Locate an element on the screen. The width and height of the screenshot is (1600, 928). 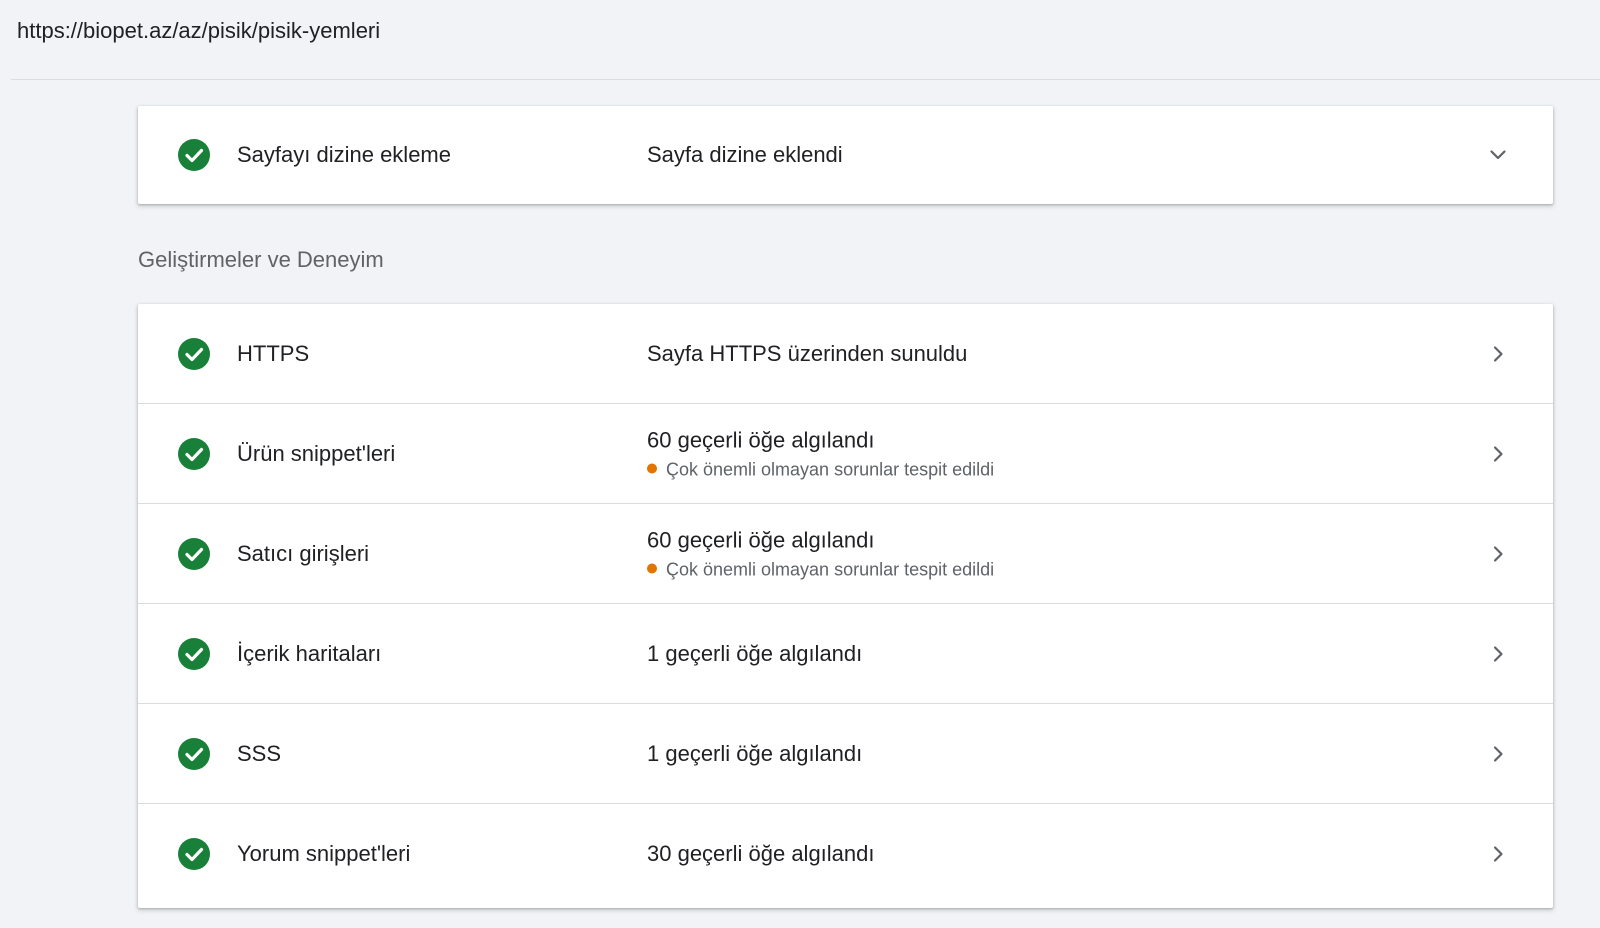
url-header: https://biopet.az/az/pisik/pisik-yemleri is located at coordinates (800, 40).